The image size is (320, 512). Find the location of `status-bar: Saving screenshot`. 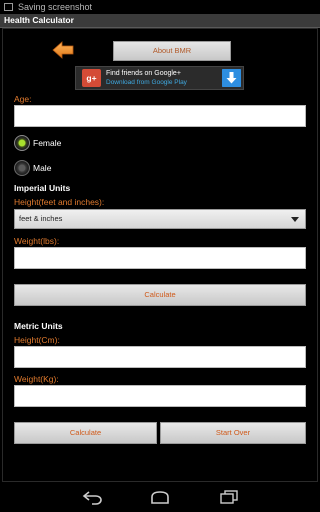

status-bar: Saving screenshot is located at coordinates (160, 7).